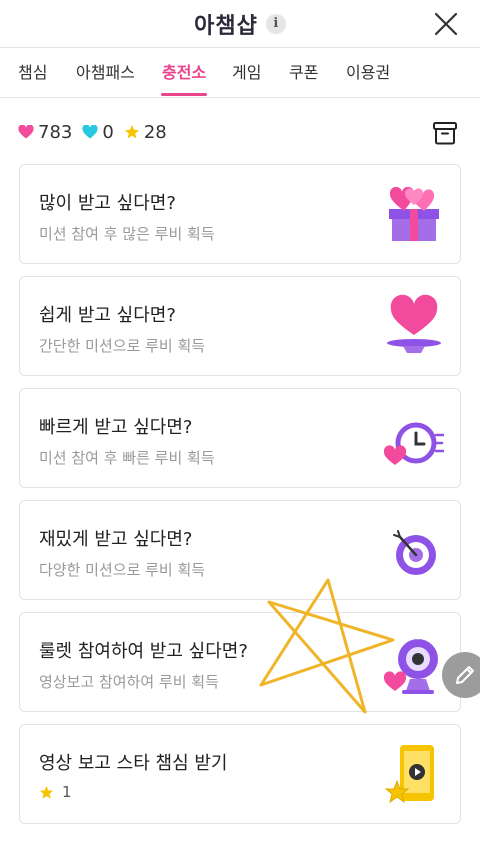 Image resolution: width=480 pixels, height=868 pixels. What do you see at coordinates (127, 234) in the screenshot?
I see `card-subtitle: 미션 참여 후 많은 루비 획득` at bounding box center [127, 234].